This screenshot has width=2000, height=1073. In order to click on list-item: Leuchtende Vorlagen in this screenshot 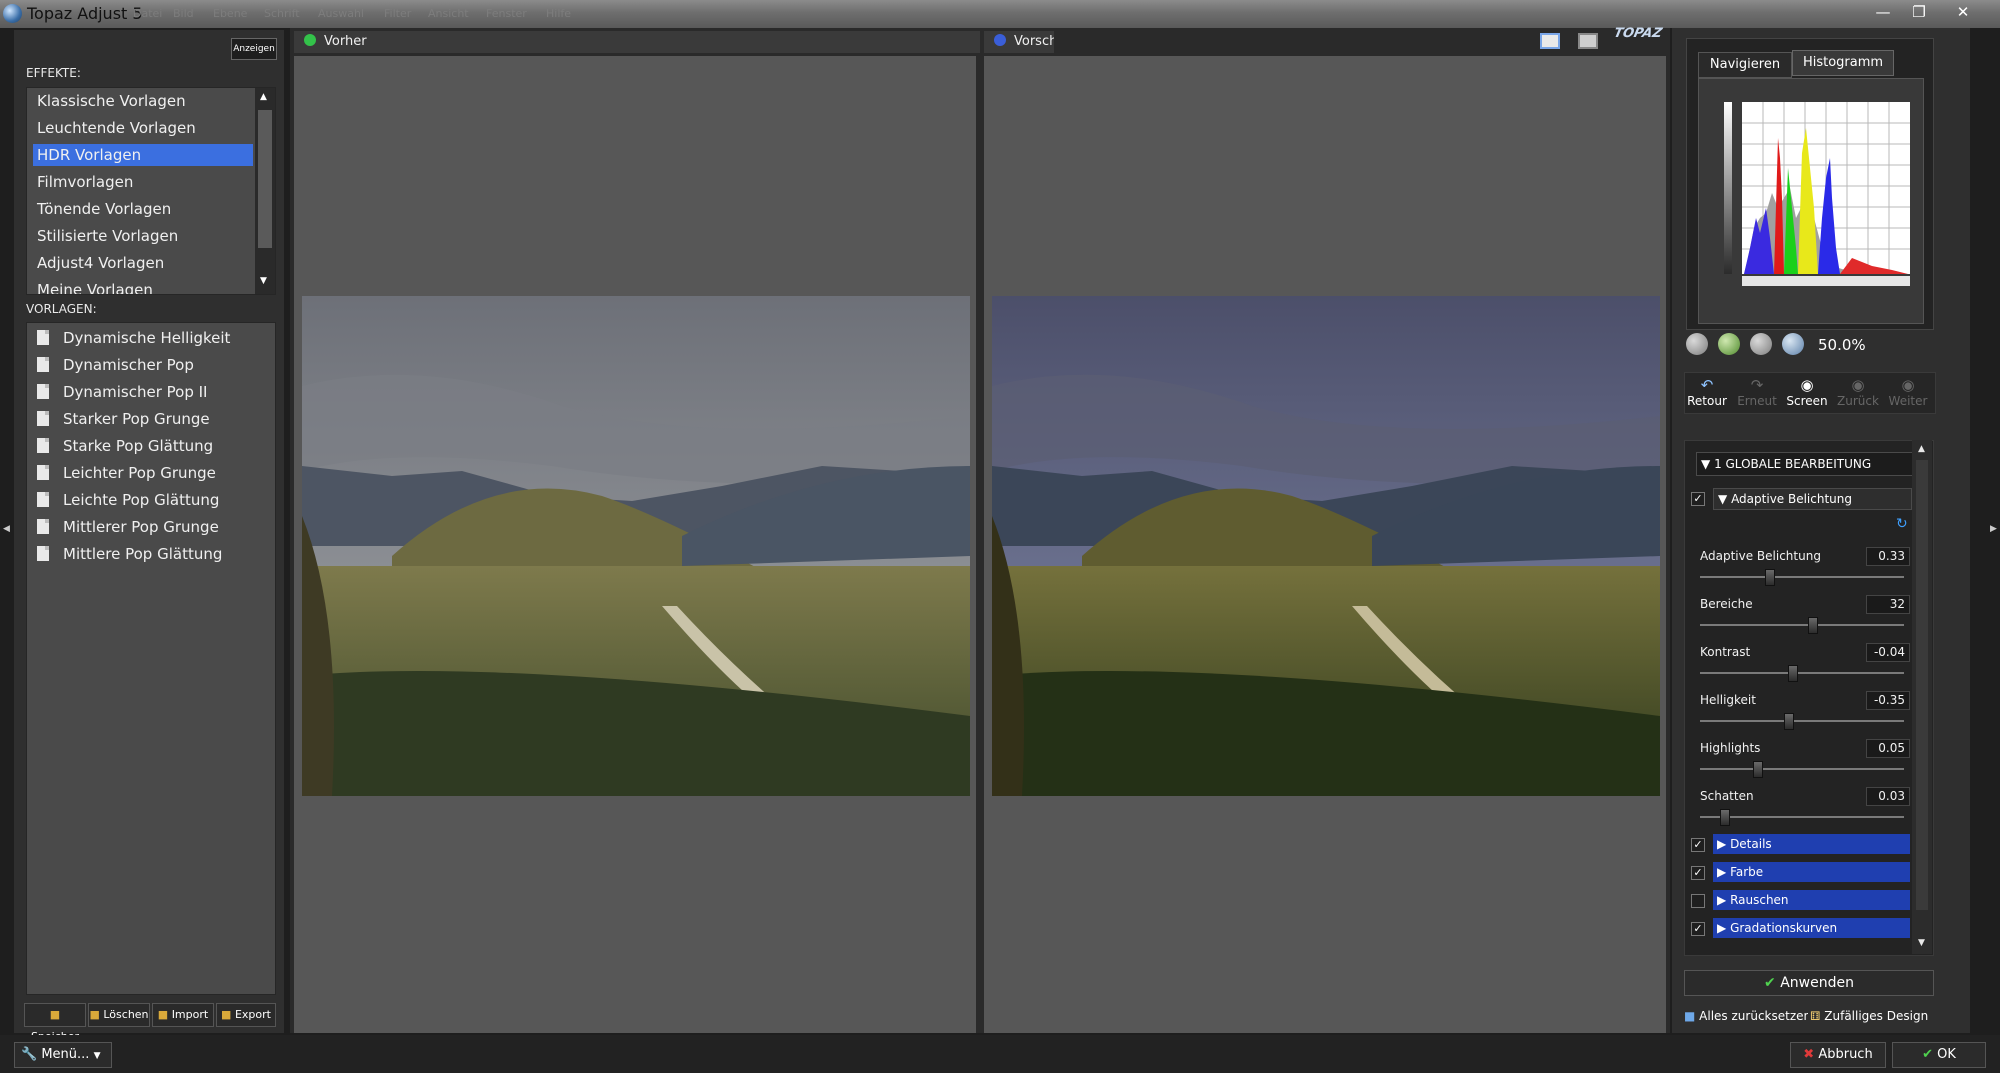, I will do `click(143, 128)`.